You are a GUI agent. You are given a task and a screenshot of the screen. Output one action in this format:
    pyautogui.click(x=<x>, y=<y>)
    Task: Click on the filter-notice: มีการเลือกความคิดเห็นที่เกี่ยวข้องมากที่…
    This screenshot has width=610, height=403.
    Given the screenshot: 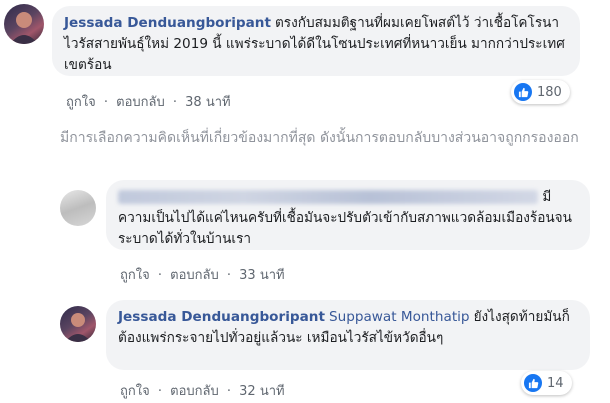 What is the action you would take?
    pyautogui.click(x=319, y=138)
    